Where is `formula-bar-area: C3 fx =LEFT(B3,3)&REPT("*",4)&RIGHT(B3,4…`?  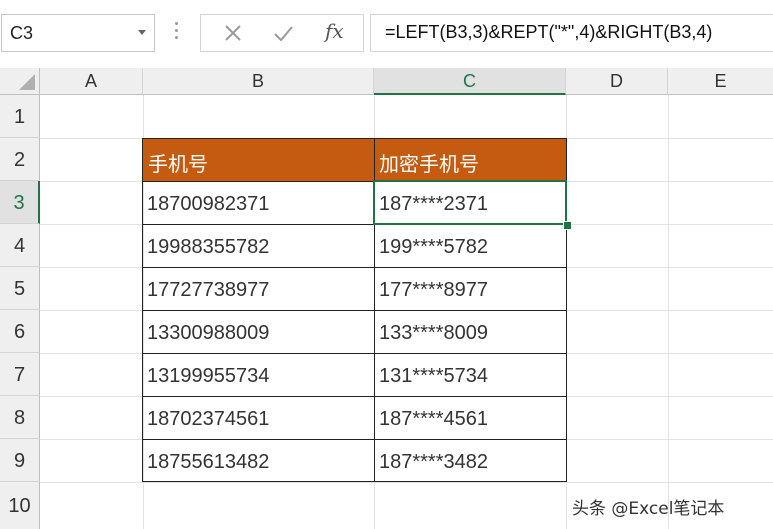 formula-bar-area: C3 fx =LEFT(B3,3)&REPT("*",4)&RIGHT(B3,4… is located at coordinates (386, 34).